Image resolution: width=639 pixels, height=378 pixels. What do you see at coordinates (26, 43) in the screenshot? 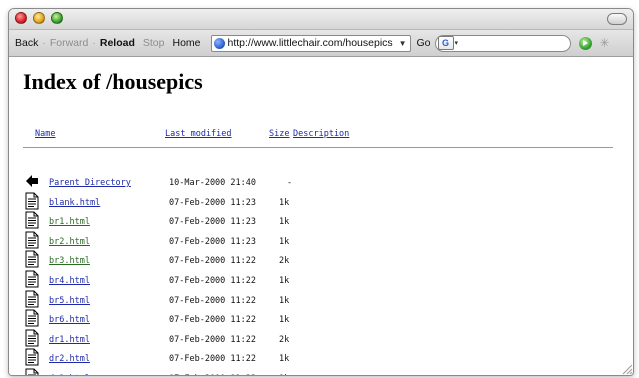
I see `back-button: Back` at bounding box center [26, 43].